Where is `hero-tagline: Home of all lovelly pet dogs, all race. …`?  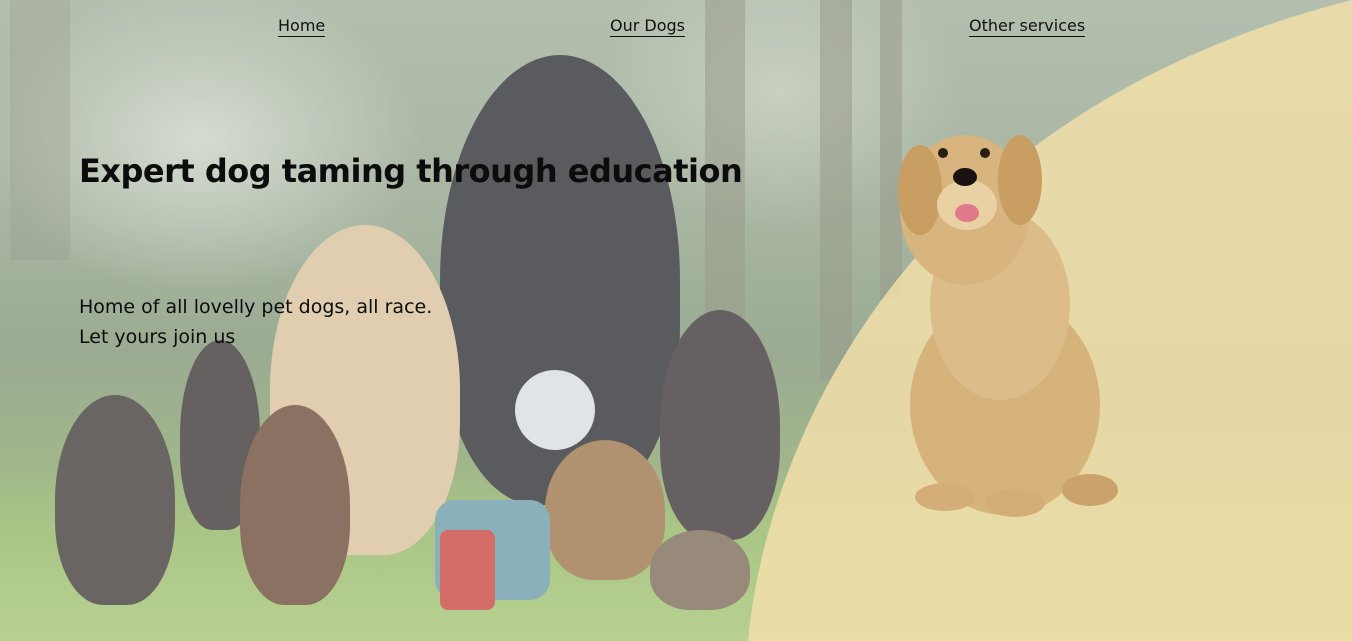 hero-tagline: Home of all lovelly pet dogs, all race. … is located at coordinates (255, 322).